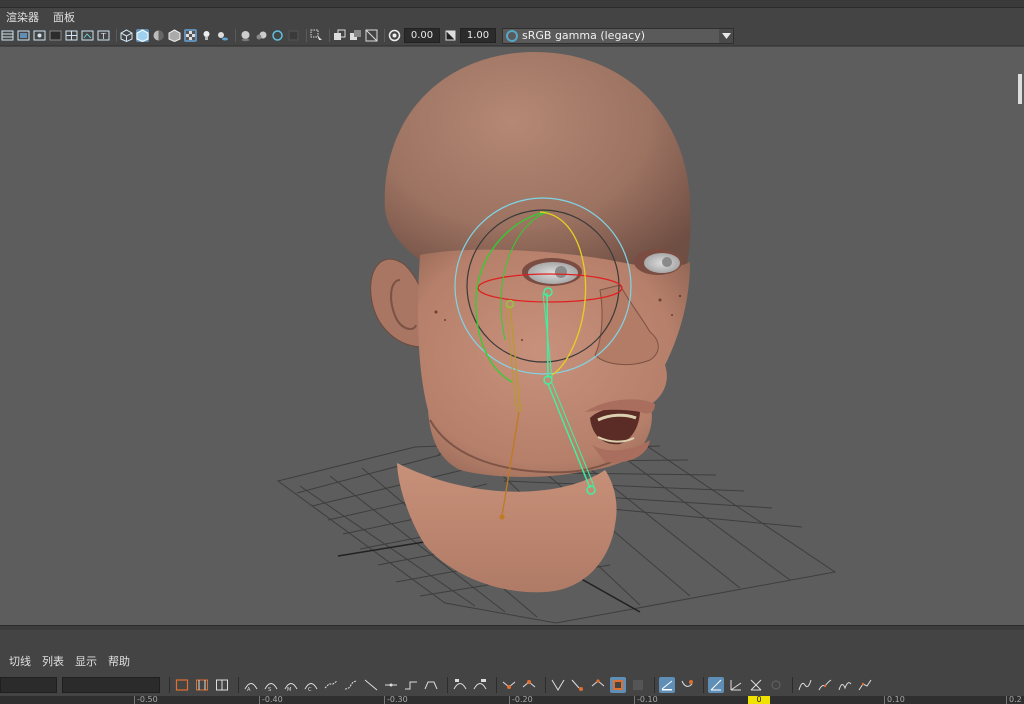 The image size is (1024, 704). Describe the element at coordinates (7, 35) in the screenshot. I see `select-camera-icon` at that location.